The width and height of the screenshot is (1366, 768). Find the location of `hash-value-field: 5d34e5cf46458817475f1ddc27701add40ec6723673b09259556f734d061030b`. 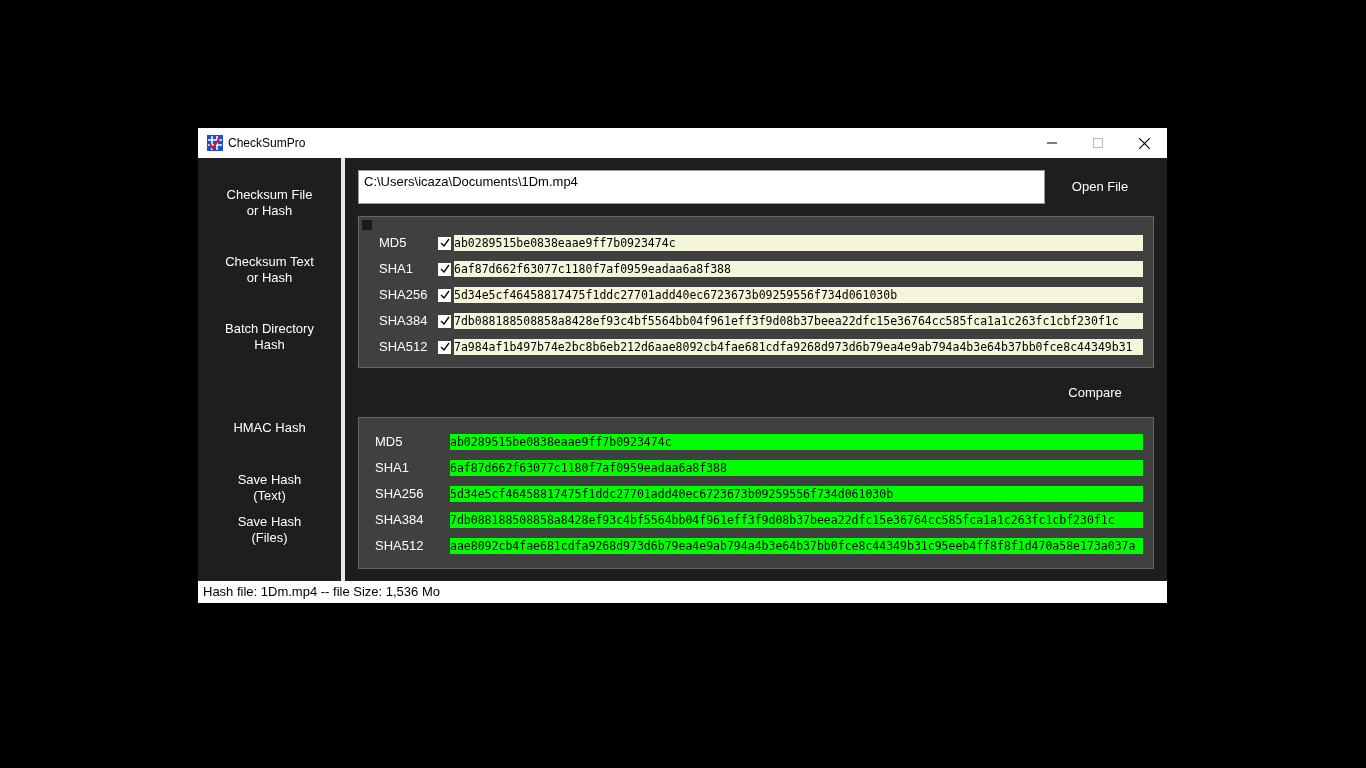

hash-value-field: 5d34e5cf46458817475f1ddc27701add40ec6723673b09259556f734d061030b is located at coordinates (798, 295).